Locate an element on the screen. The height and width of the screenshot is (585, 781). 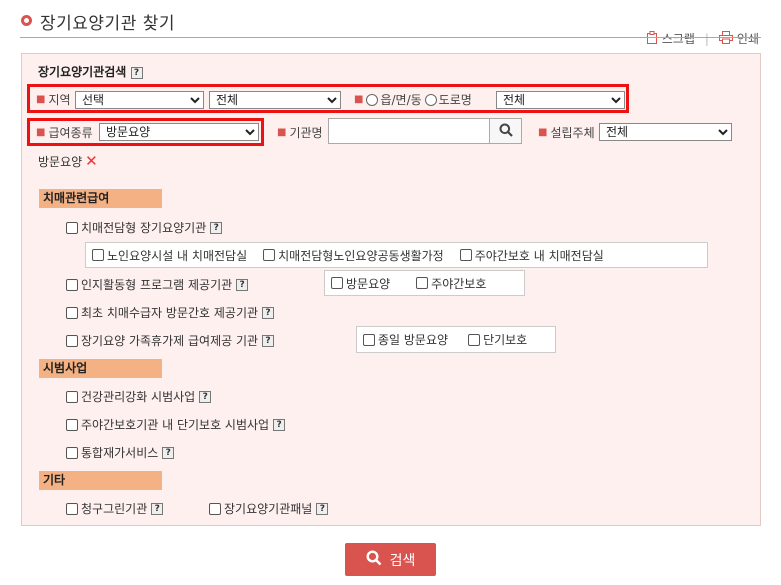
health-pilot-label: 건강관리강화 시범사업 is located at coordinates (138, 397).